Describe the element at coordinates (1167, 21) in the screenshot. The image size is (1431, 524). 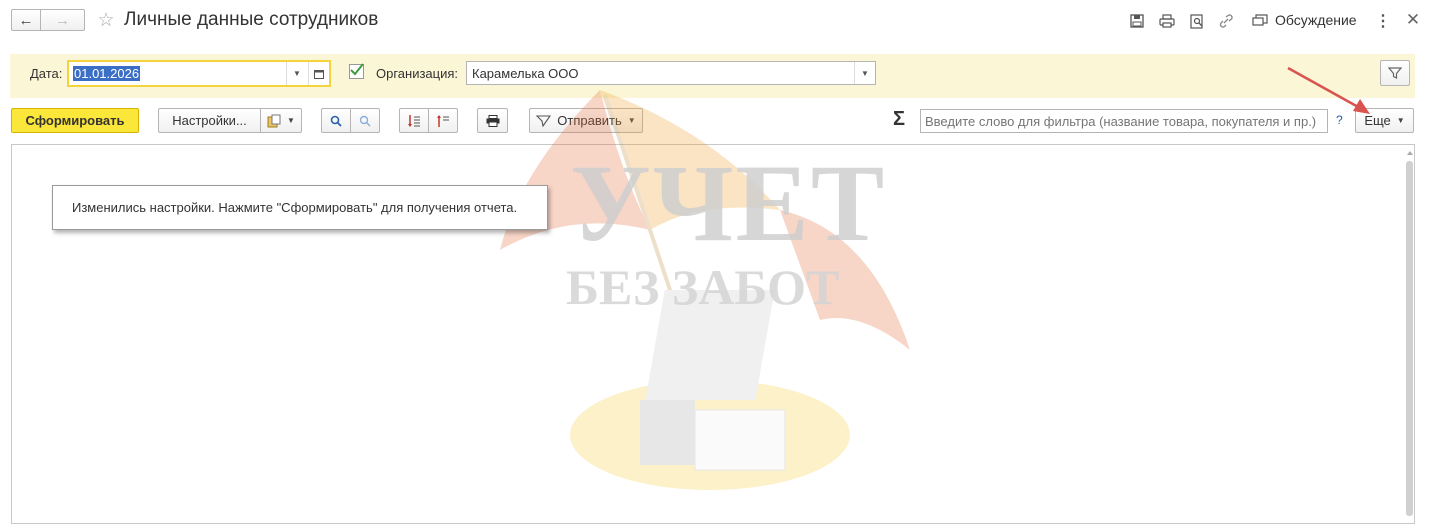
I see `print-icon` at that location.